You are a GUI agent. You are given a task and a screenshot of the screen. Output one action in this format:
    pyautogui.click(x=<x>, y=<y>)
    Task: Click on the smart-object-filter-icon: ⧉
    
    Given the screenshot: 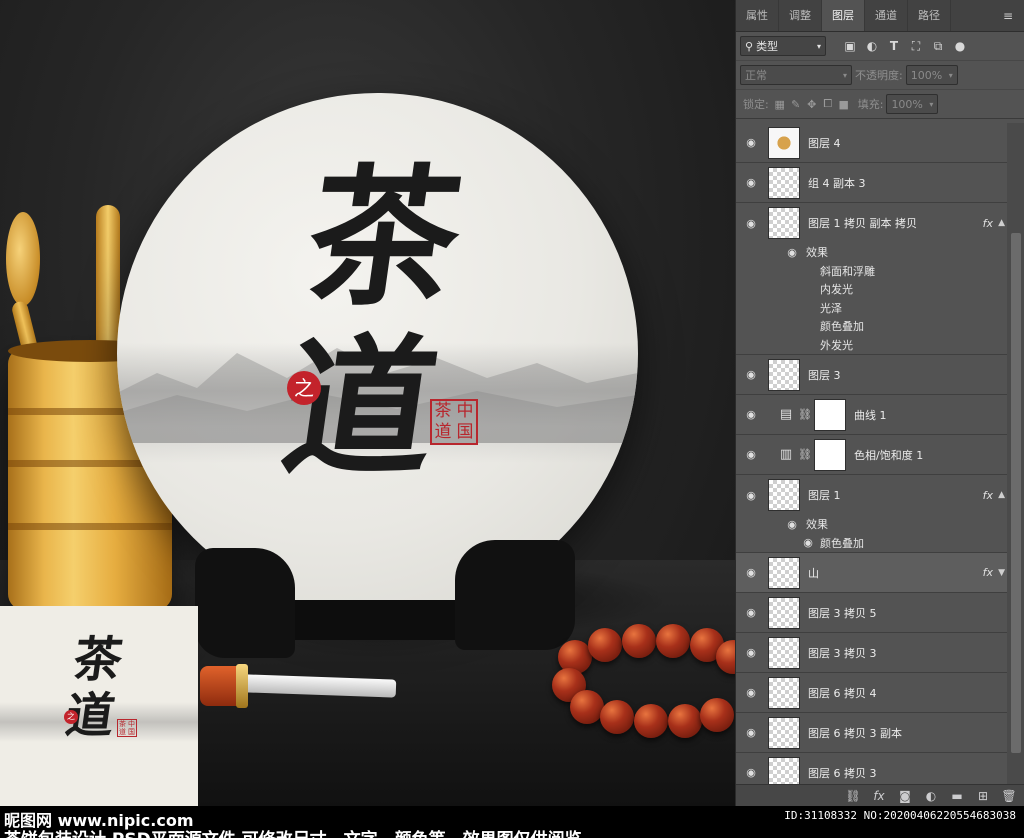 What is the action you would take?
    pyautogui.click(x=938, y=46)
    